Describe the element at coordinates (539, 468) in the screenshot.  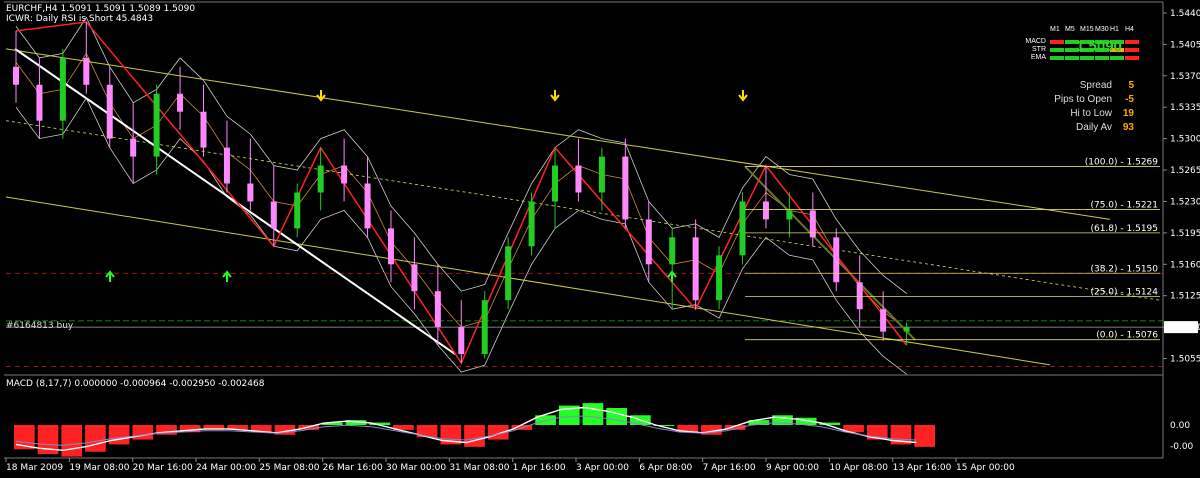
I see `time-axis-tick-label: 1 Apr 16:00` at that location.